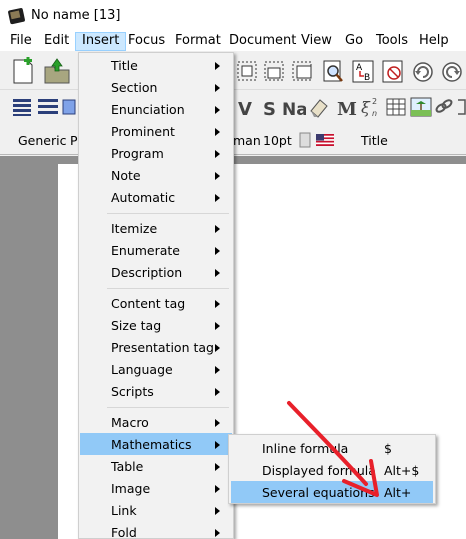 Image resolution: width=466 pixels, height=539 pixels. What do you see at coordinates (23, 71) in the screenshot?
I see `new-document-icon` at bounding box center [23, 71].